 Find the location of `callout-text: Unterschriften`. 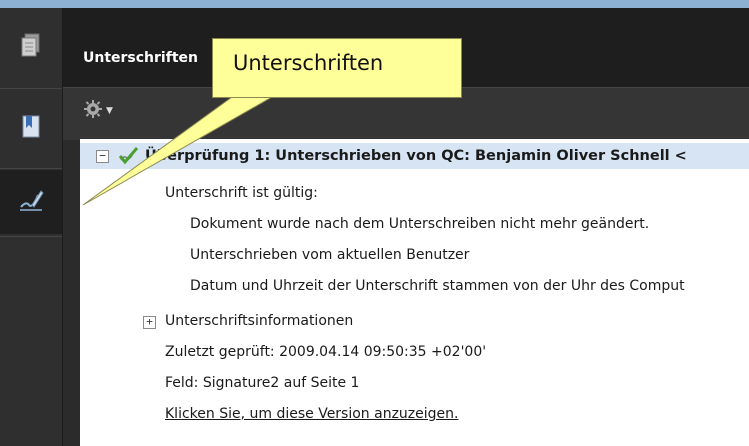

callout-text: Unterschriften is located at coordinates (308, 63).